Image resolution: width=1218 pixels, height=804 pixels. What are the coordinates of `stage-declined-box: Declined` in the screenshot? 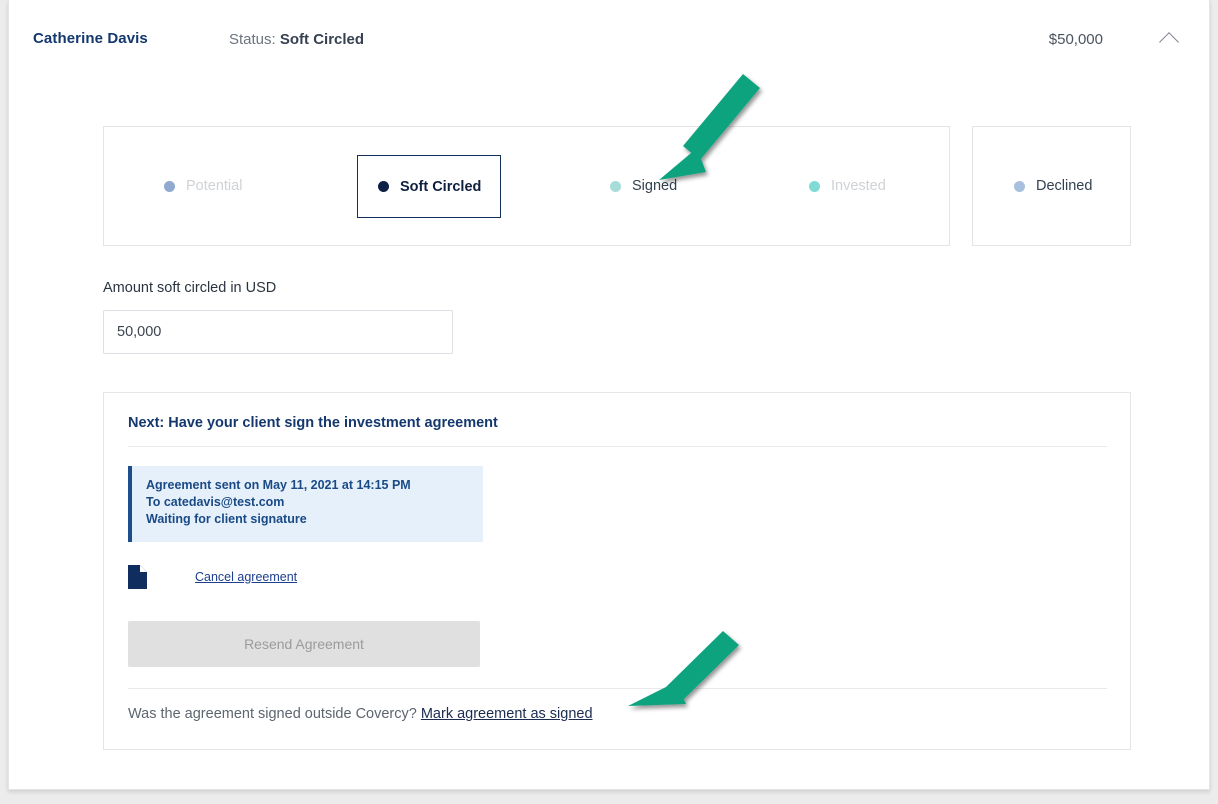 It's located at (1051, 186).